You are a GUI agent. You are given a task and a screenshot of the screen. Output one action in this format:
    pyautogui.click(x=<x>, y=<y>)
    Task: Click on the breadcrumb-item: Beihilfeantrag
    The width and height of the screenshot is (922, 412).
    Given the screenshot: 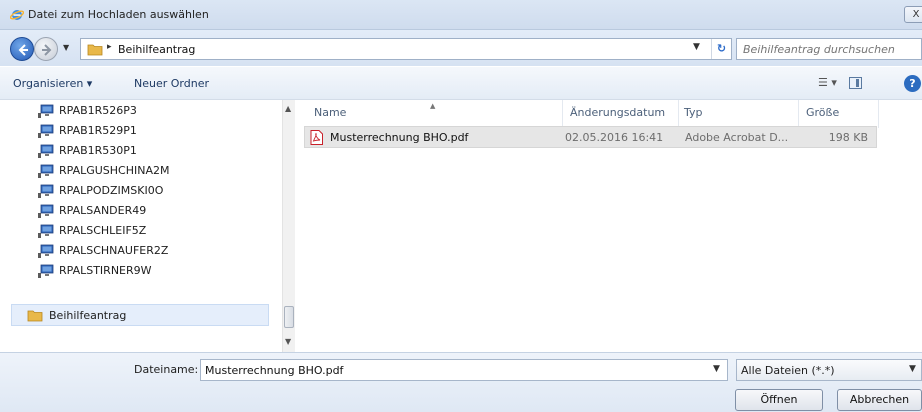 What is the action you would take?
    pyautogui.click(x=156, y=49)
    